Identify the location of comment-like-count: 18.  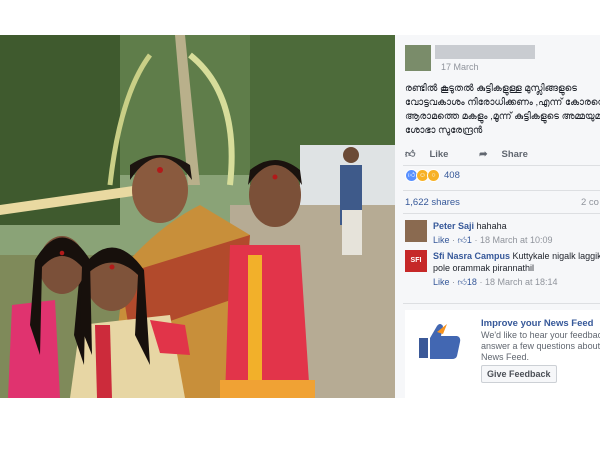
(471, 282).